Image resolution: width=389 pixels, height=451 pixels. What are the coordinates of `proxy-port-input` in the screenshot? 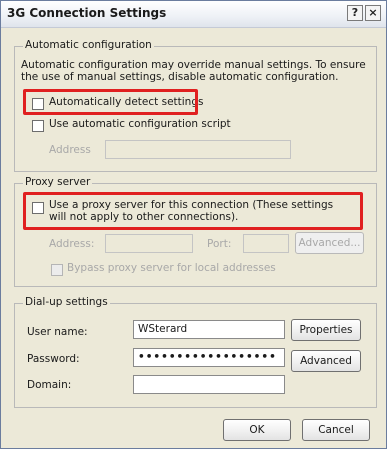 It's located at (266, 243).